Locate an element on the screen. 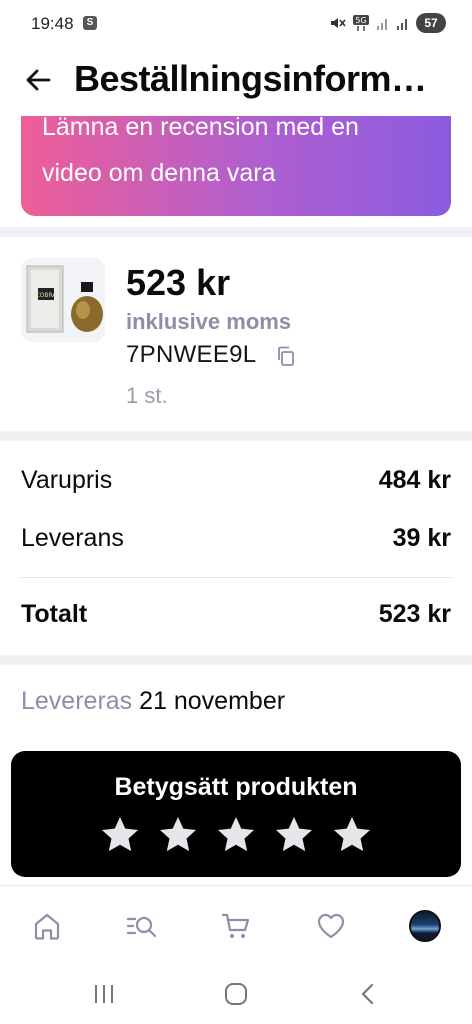 The height and width of the screenshot is (1024, 472). 5g-icon: 5G is located at coordinates (361, 23).